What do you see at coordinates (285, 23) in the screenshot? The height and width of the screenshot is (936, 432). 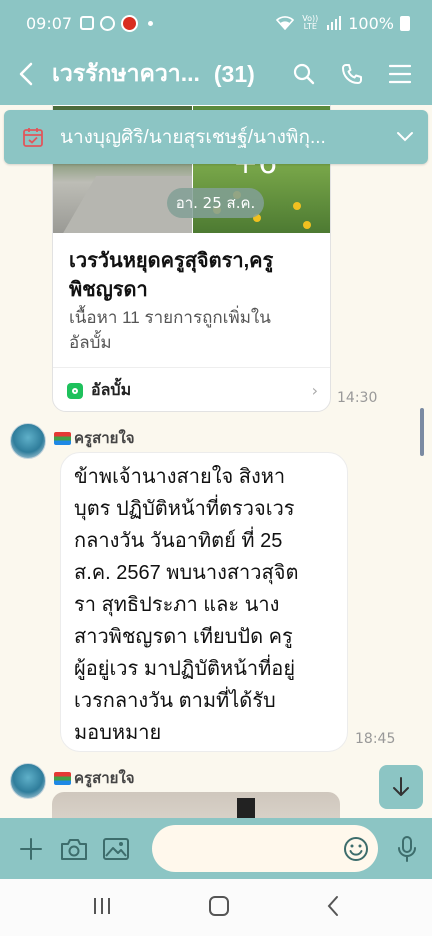 I see `wifi-icon` at bounding box center [285, 23].